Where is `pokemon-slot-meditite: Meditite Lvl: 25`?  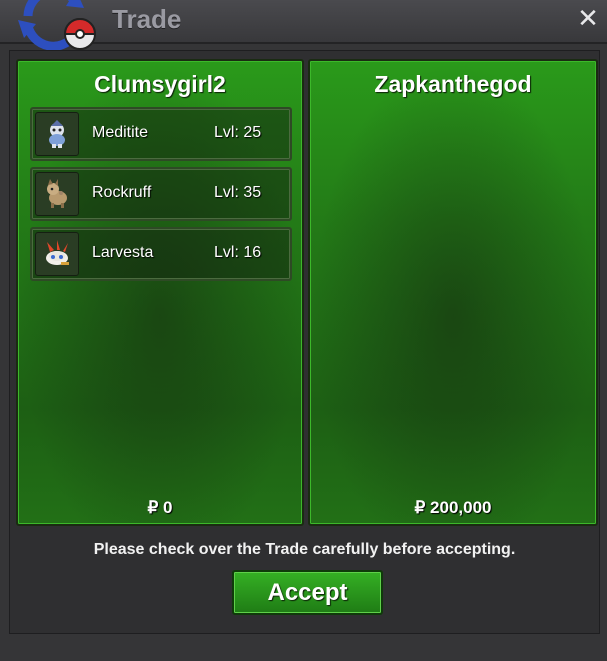 pokemon-slot-meditite: Meditite Lvl: 25 is located at coordinates (161, 134).